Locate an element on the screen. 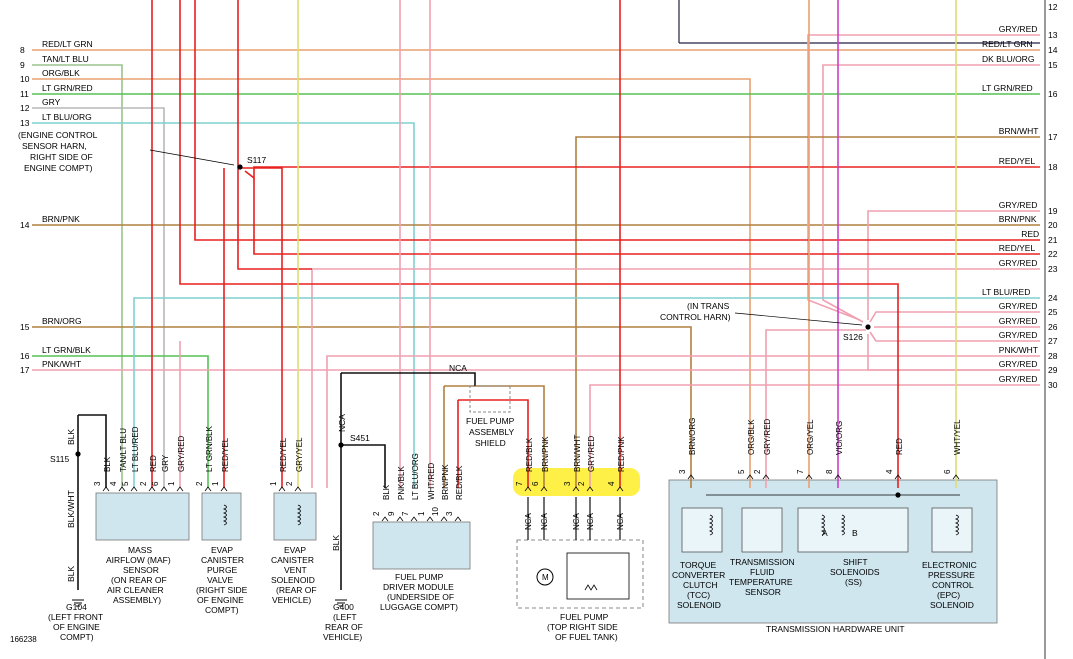 The image size is (1073, 659). maf-pin-number: 6 is located at coordinates (155, 483).